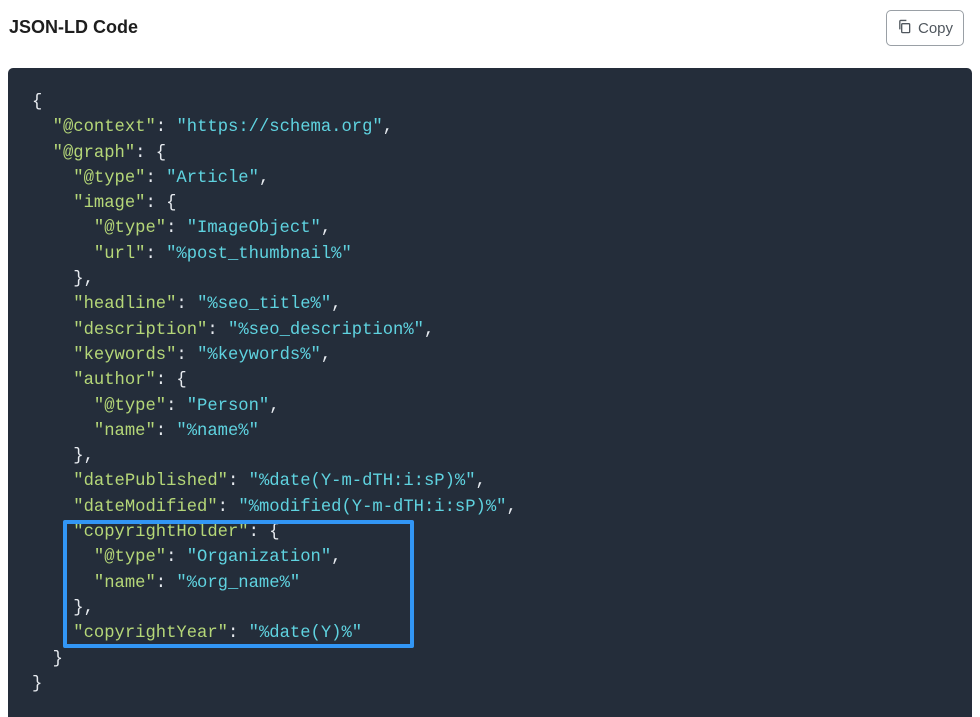  What do you see at coordinates (140, 330) in the screenshot?
I see `code-key: "description"` at bounding box center [140, 330].